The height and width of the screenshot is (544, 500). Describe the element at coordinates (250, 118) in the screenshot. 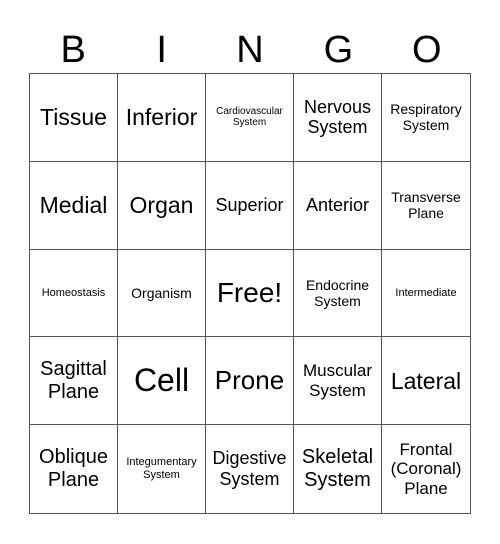

I see `bingo-cell: Cardiovascular System` at that location.